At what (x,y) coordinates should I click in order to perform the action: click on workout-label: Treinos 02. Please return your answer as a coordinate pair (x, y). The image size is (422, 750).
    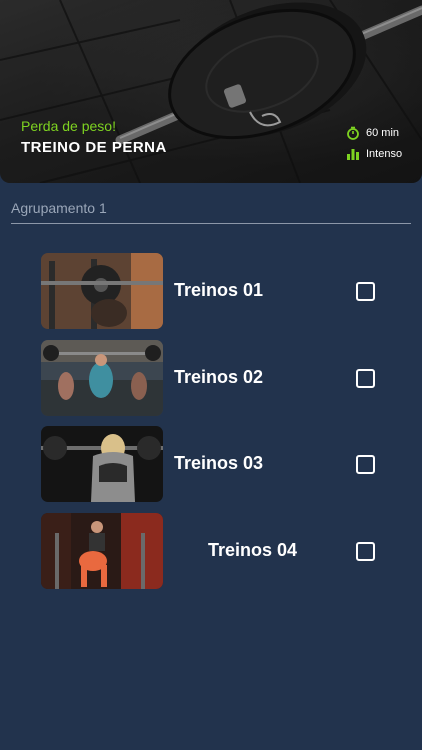
    Looking at the image, I should click on (219, 377).